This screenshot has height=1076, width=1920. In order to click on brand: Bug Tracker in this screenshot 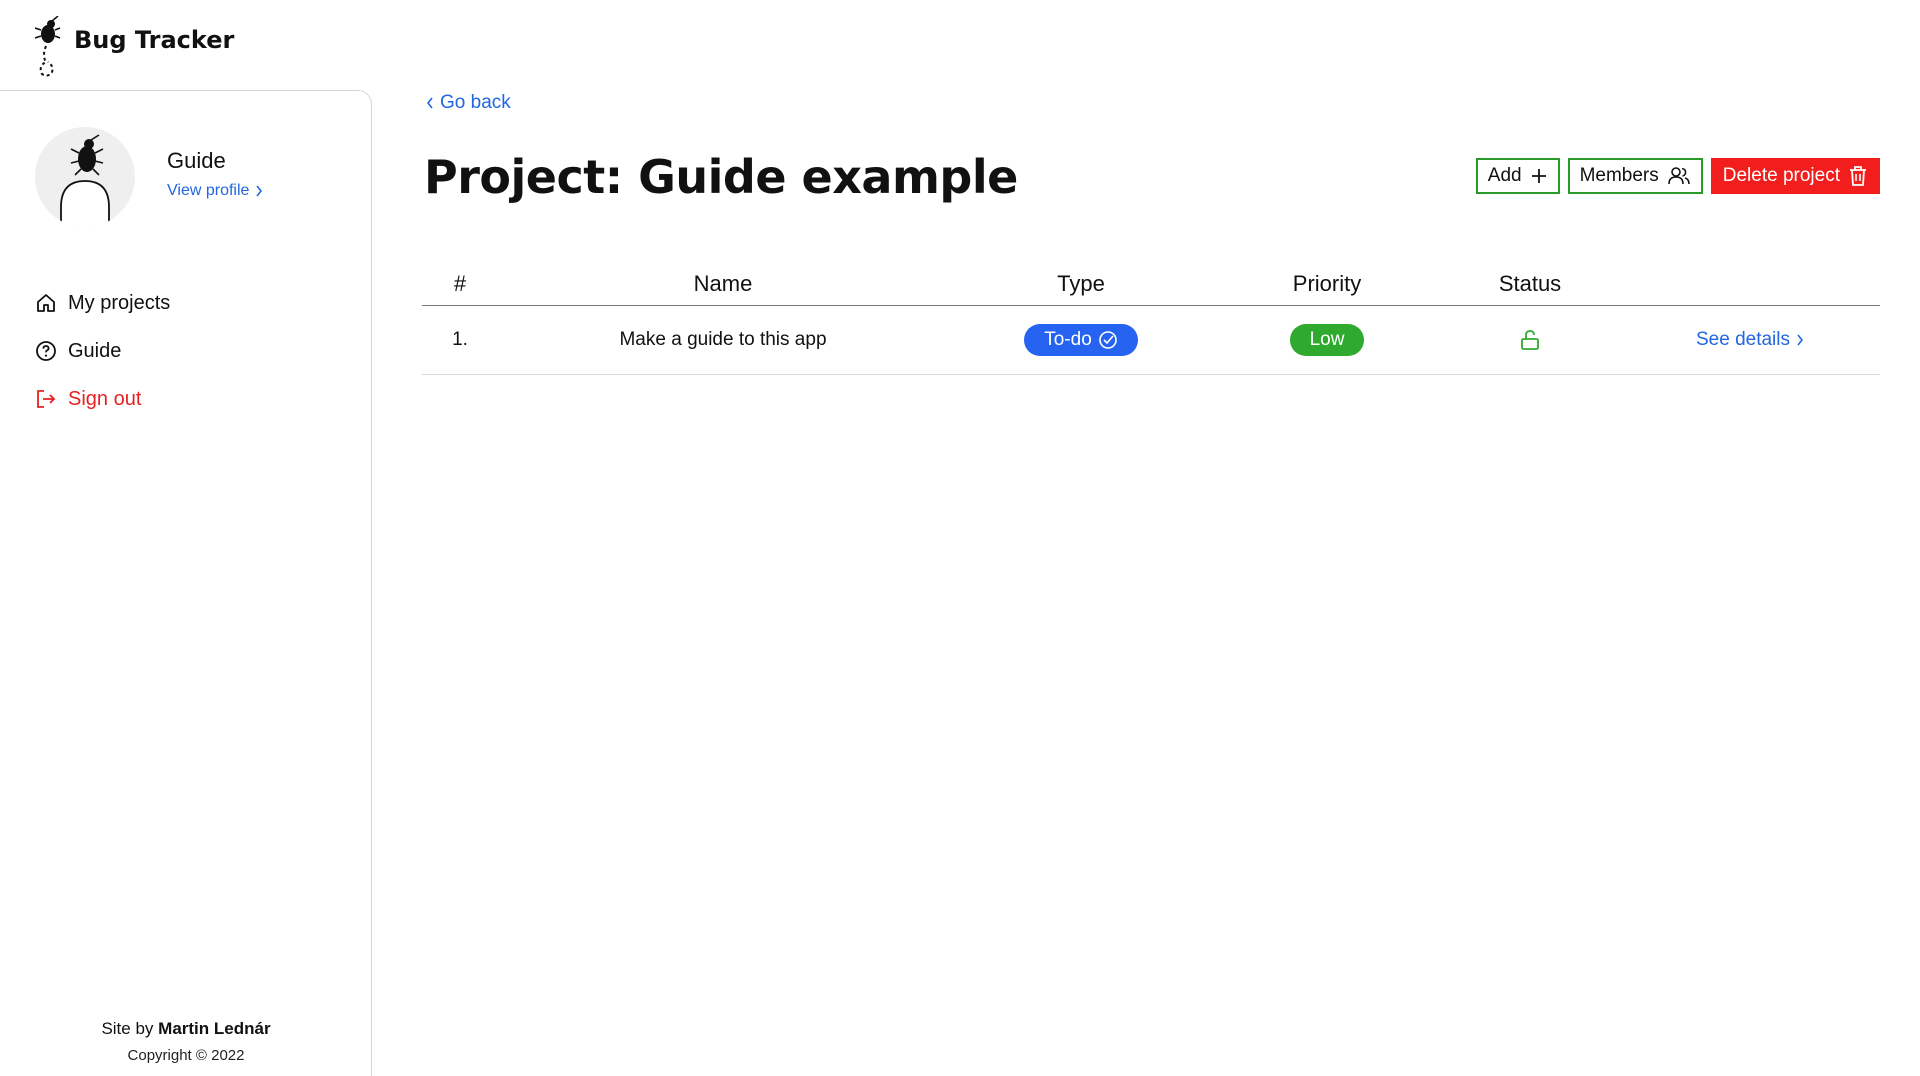, I will do `click(133, 47)`.